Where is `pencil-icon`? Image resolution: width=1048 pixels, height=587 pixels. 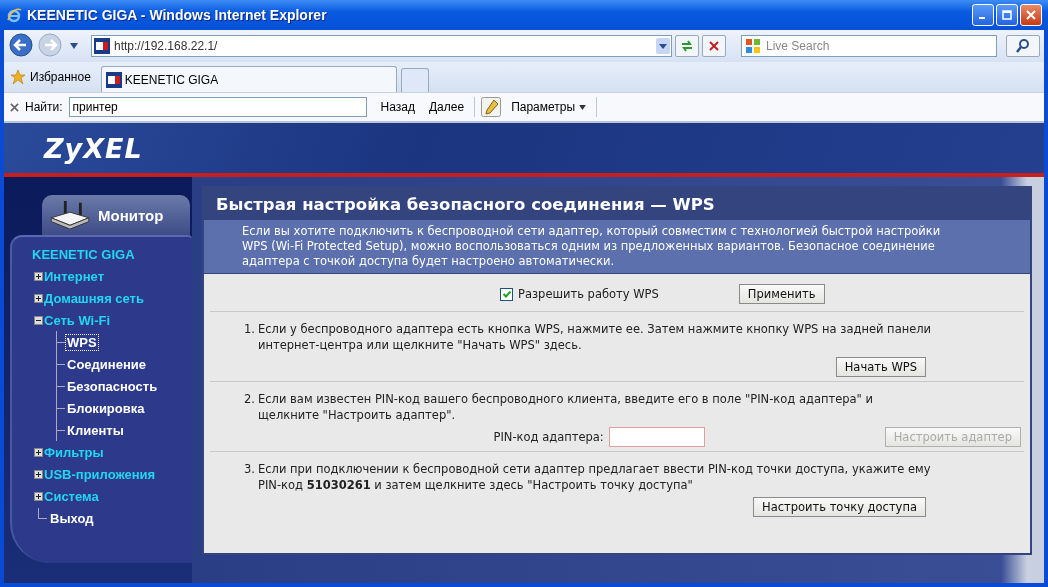
pencil-icon is located at coordinates (491, 107).